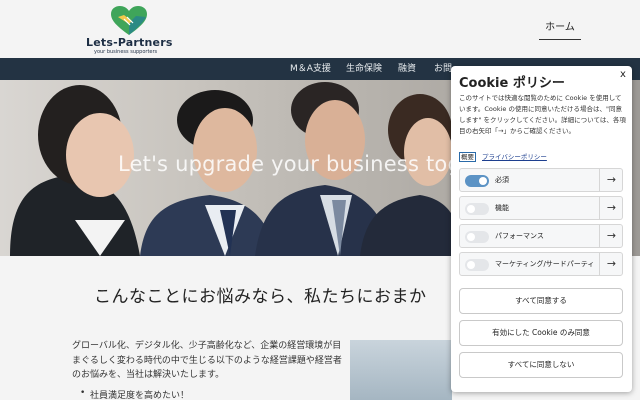 The height and width of the screenshot is (400, 640). I want to click on category-label: 必須, so click(502, 180).